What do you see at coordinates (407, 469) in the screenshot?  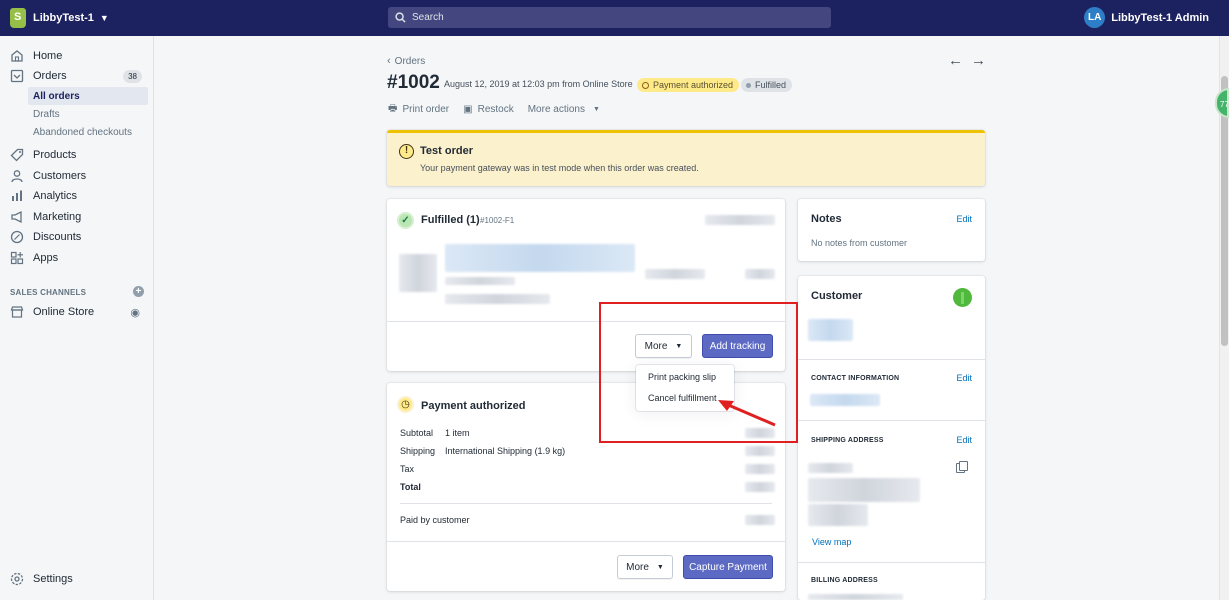 I see `tax-label: Tax` at bounding box center [407, 469].